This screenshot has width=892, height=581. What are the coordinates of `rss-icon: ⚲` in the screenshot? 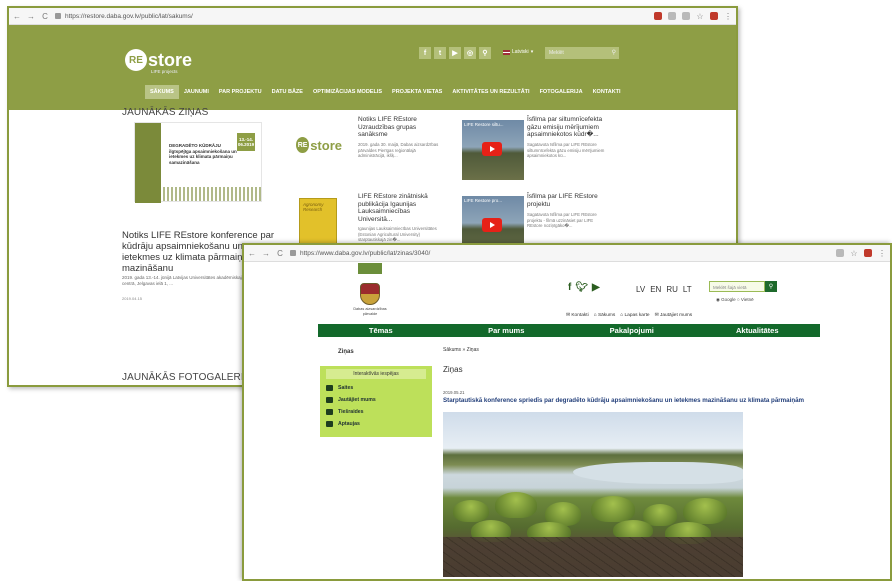 It's located at (485, 53).